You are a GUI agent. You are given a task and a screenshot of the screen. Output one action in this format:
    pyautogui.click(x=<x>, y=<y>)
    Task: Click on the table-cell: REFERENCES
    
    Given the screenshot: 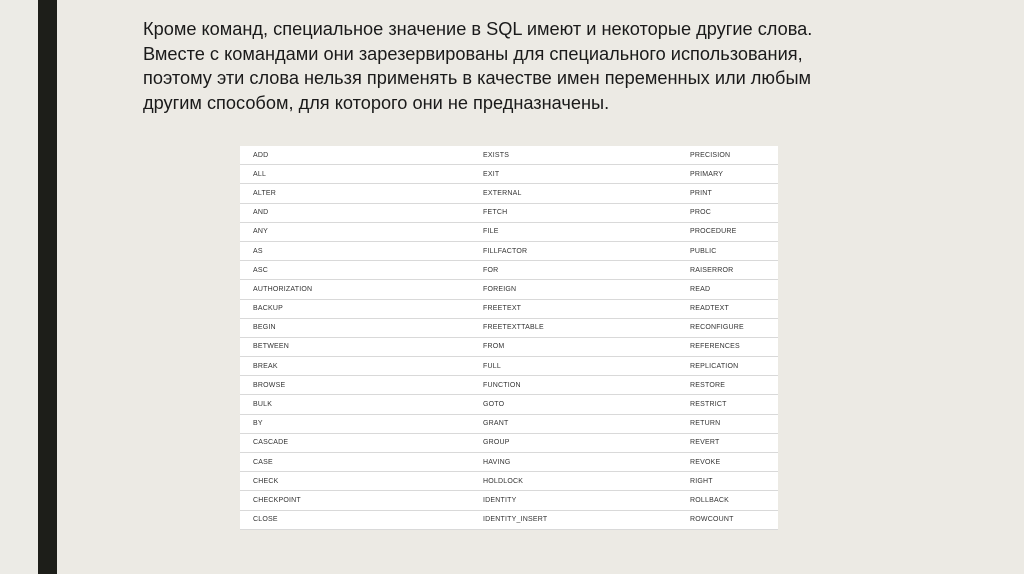 What is the action you would take?
    pyautogui.click(x=726, y=347)
    